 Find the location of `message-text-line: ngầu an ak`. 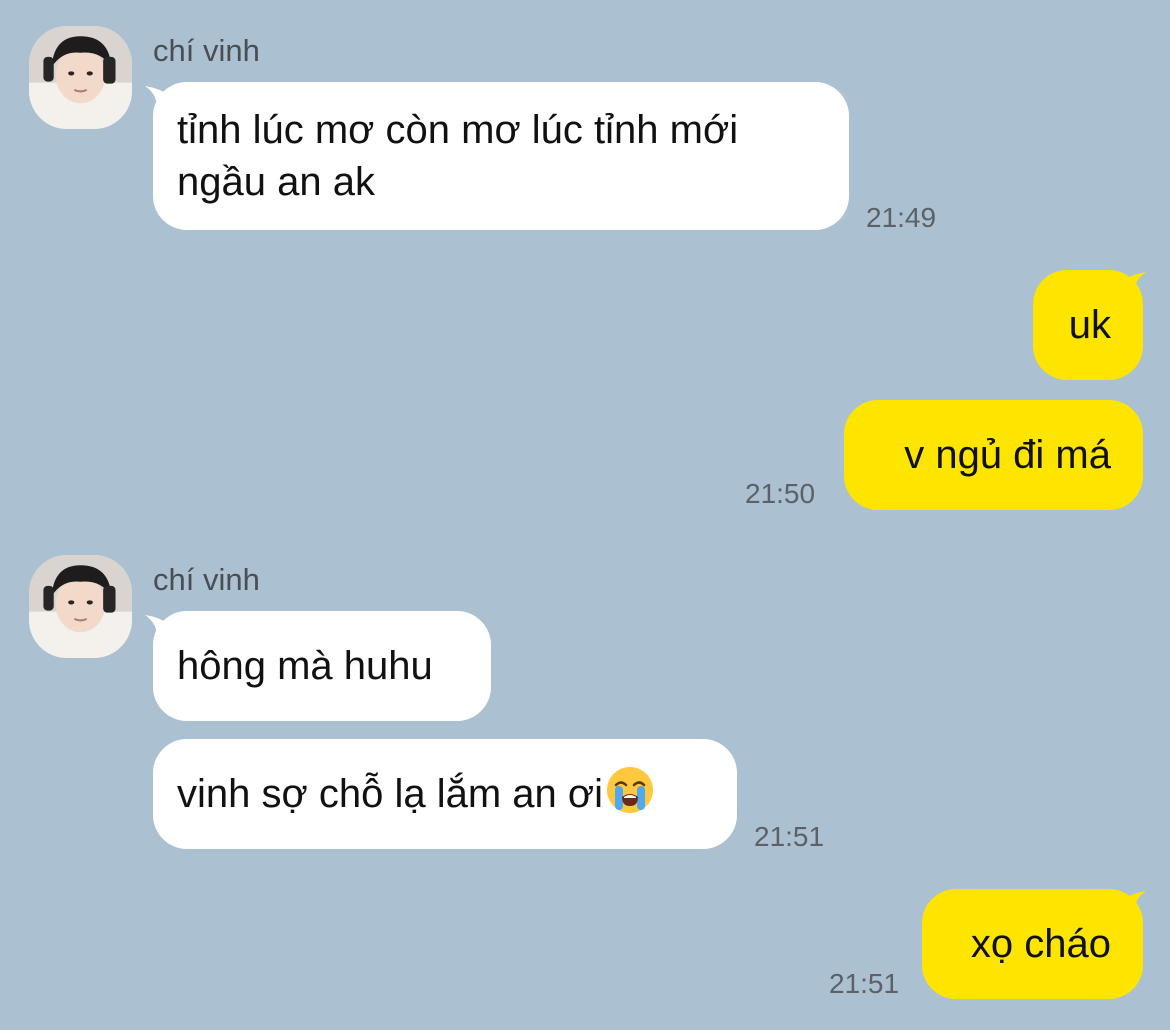

message-text-line: ngầu an ak is located at coordinates (276, 182).